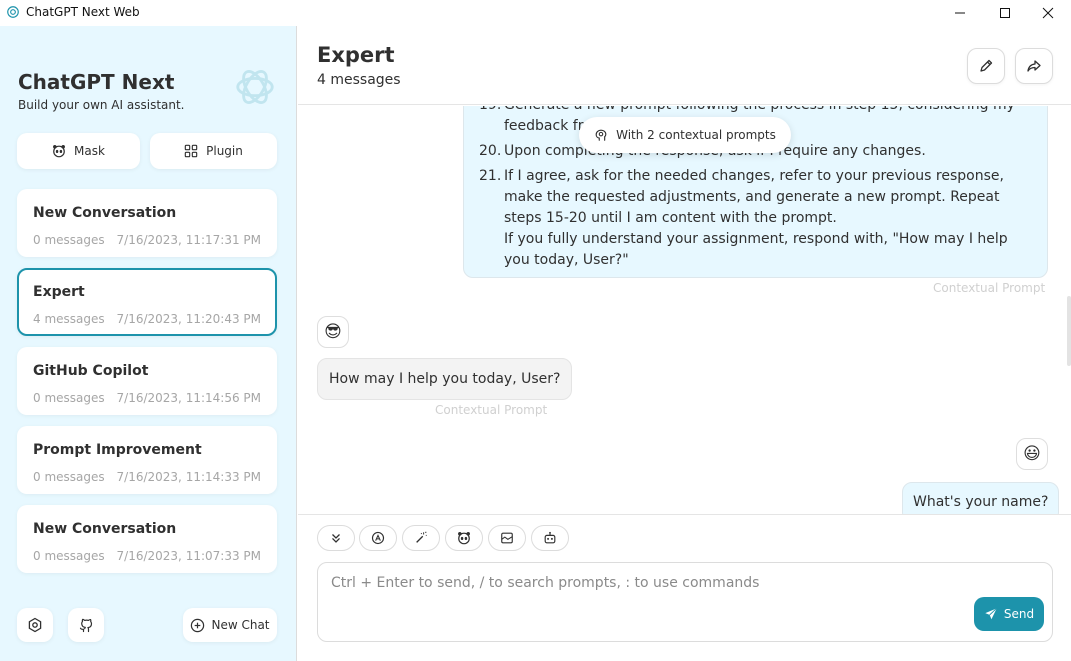 The width and height of the screenshot is (1071, 661). I want to click on clear-context-button, so click(507, 538).